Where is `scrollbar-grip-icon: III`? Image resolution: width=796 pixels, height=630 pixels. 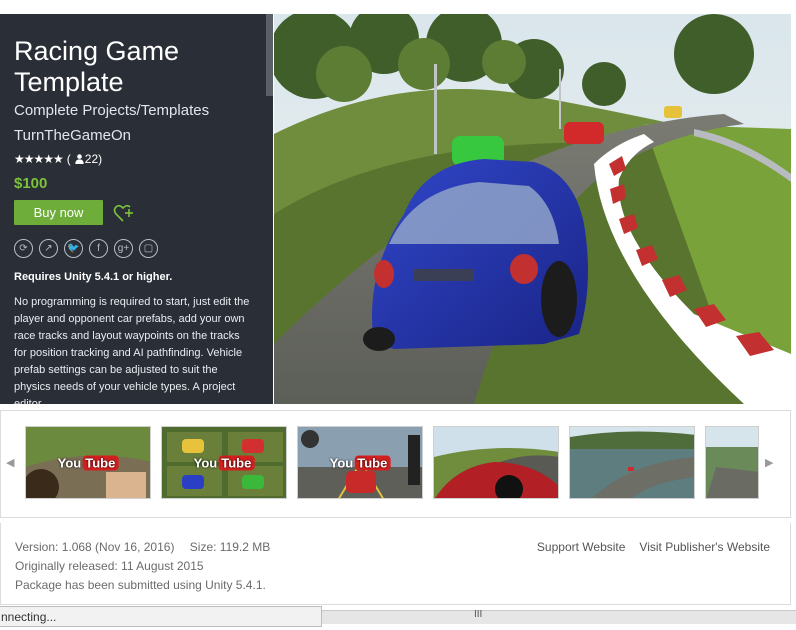 scrollbar-grip-icon: III is located at coordinates (478, 614).